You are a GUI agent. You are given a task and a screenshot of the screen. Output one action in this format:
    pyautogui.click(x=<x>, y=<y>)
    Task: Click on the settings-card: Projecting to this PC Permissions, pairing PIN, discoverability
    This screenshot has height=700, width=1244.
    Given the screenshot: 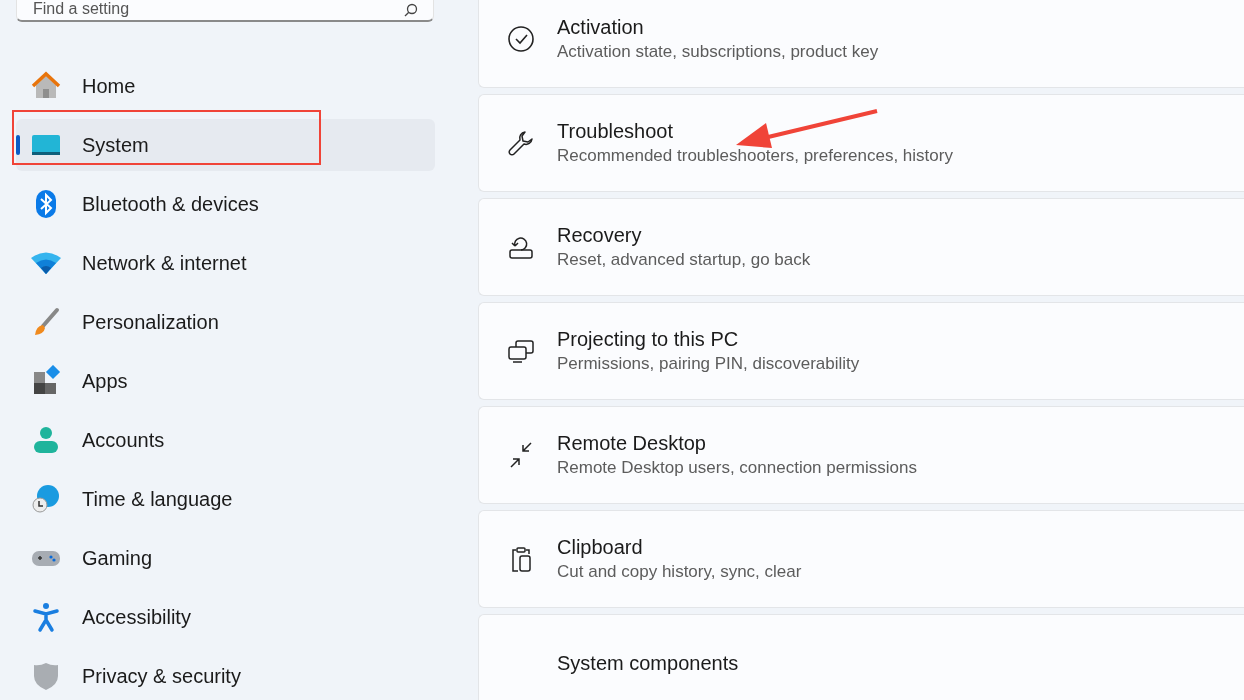 What is the action you would take?
    pyautogui.click(x=861, y=351)
    